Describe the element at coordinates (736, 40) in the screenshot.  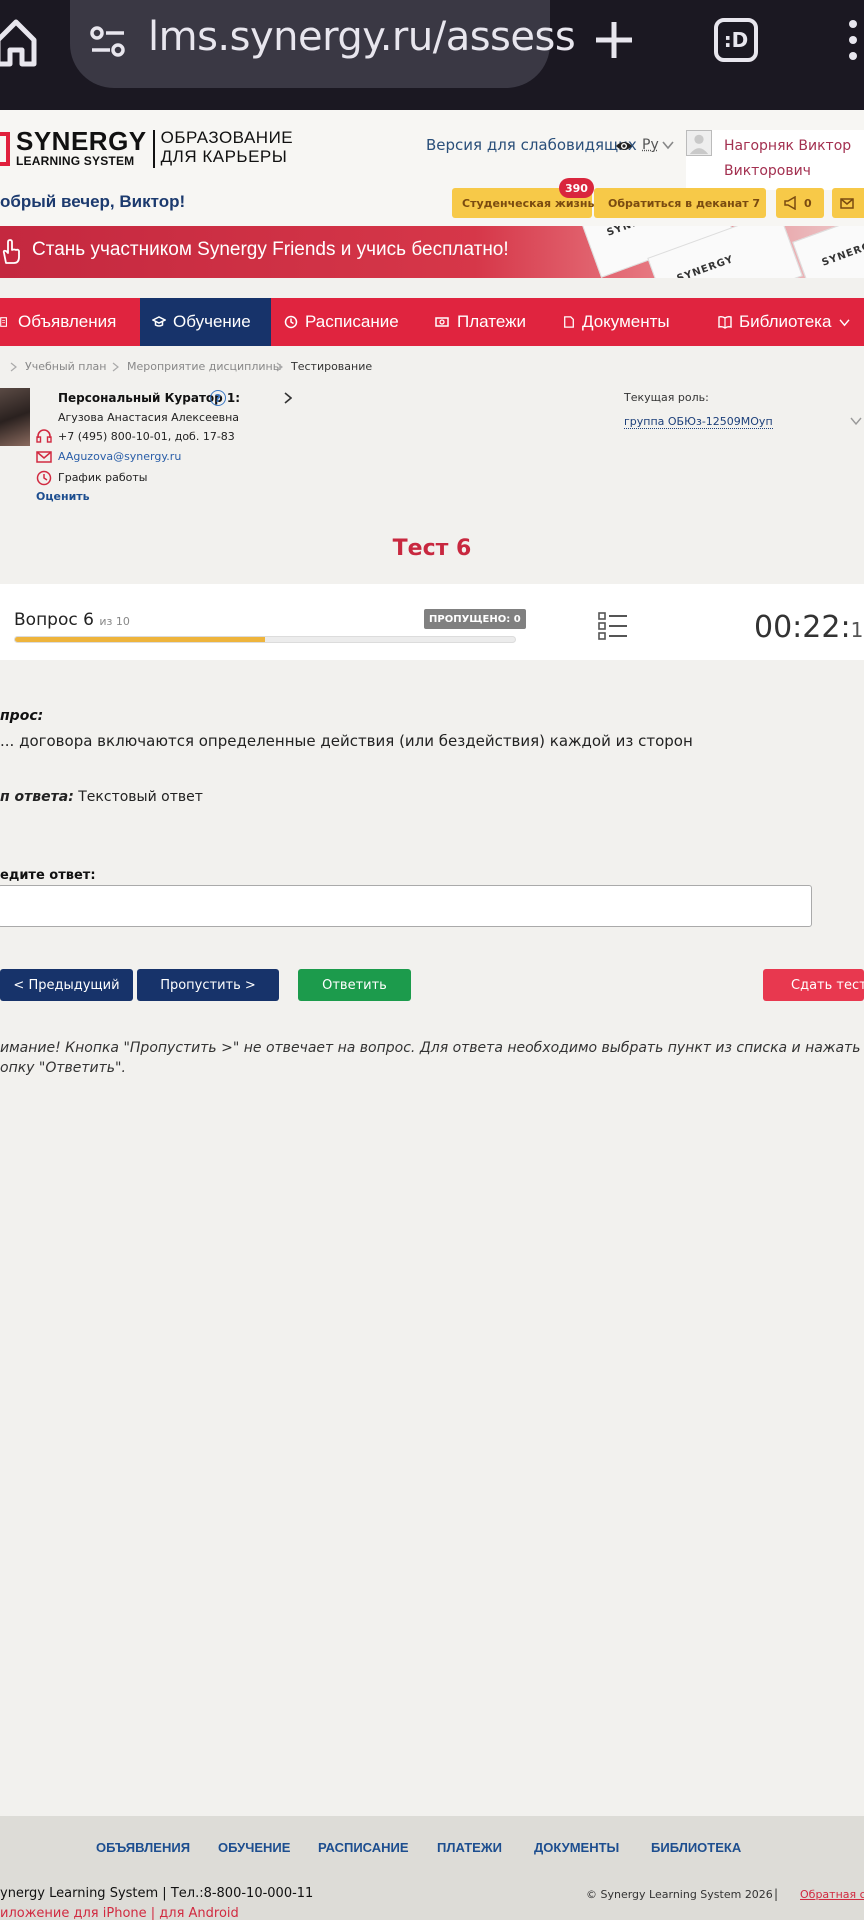
I see `tab-switcher-button: :D` at that location.